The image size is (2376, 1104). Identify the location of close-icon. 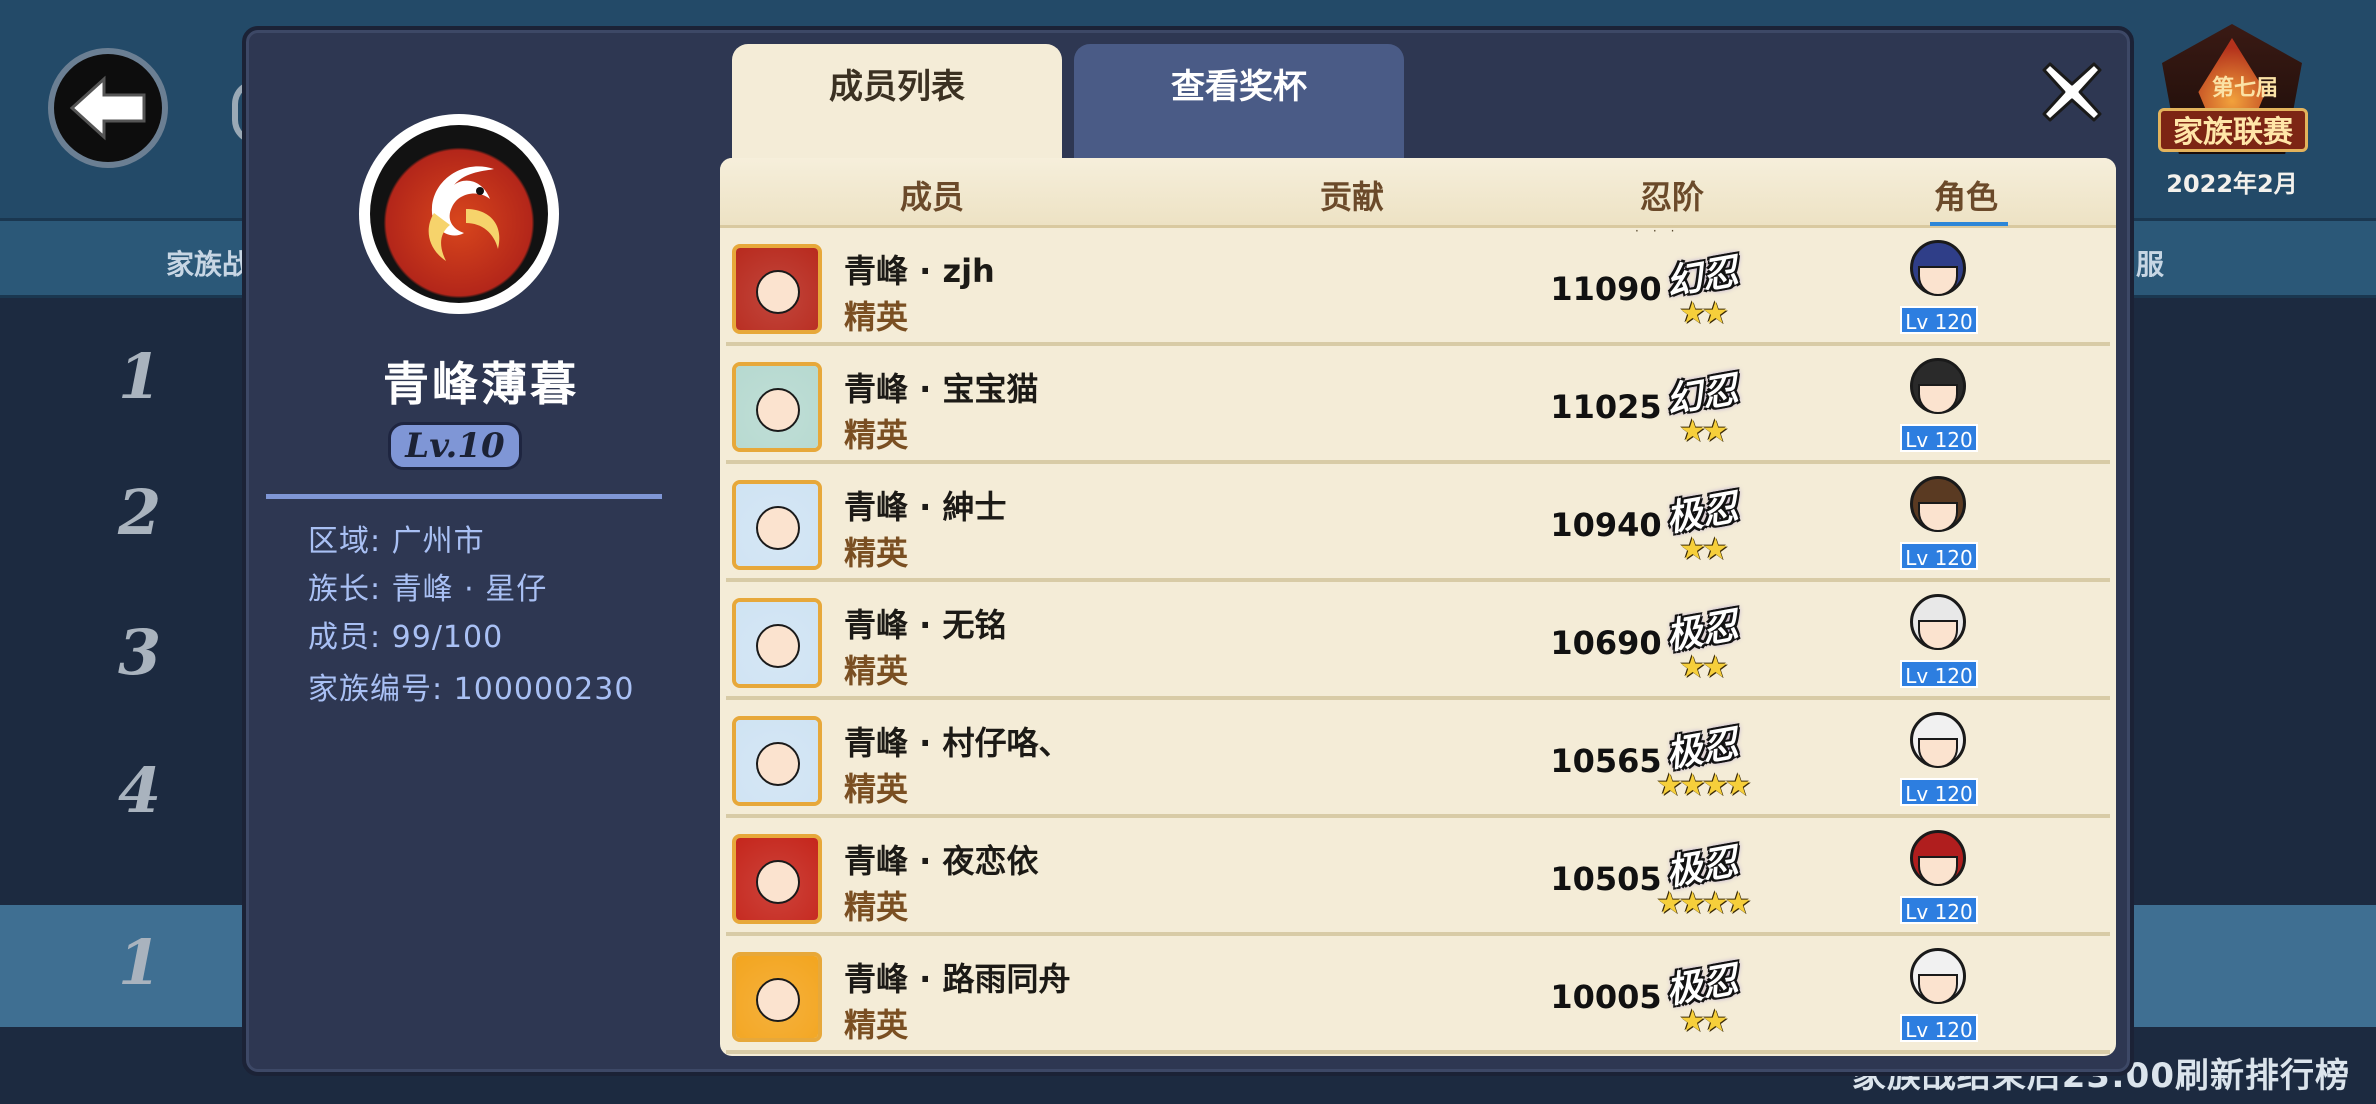
(2072, 92).